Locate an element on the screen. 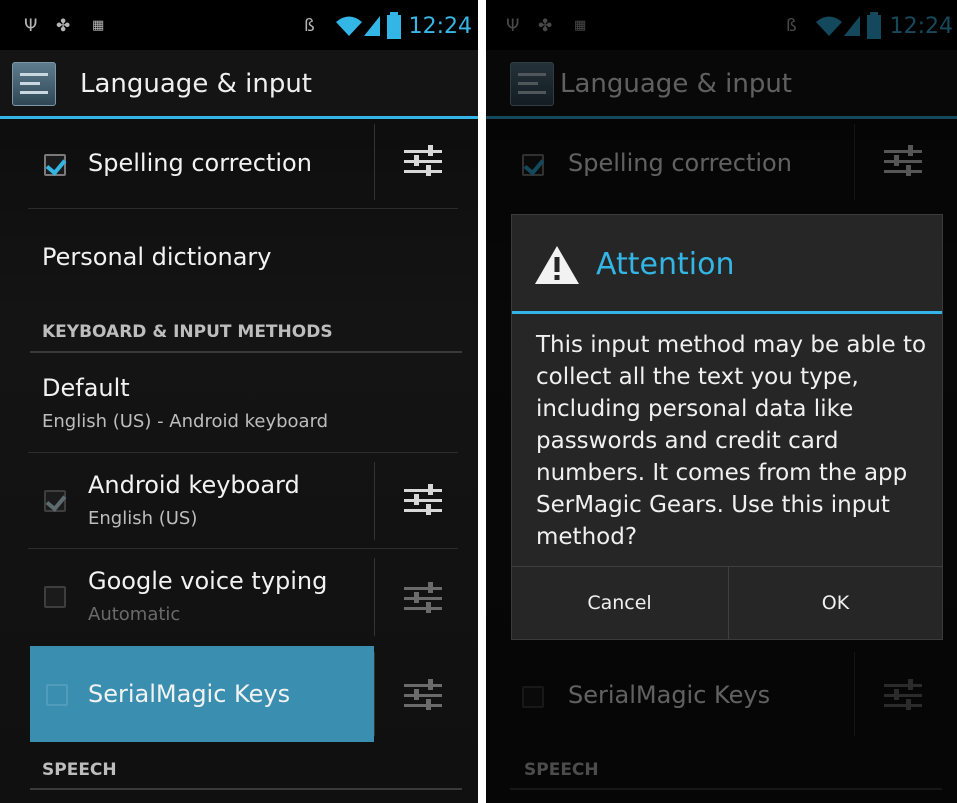 This screenshot has width=957, height=803. google-voice-settings-icon is located at coordinates (423, 599).